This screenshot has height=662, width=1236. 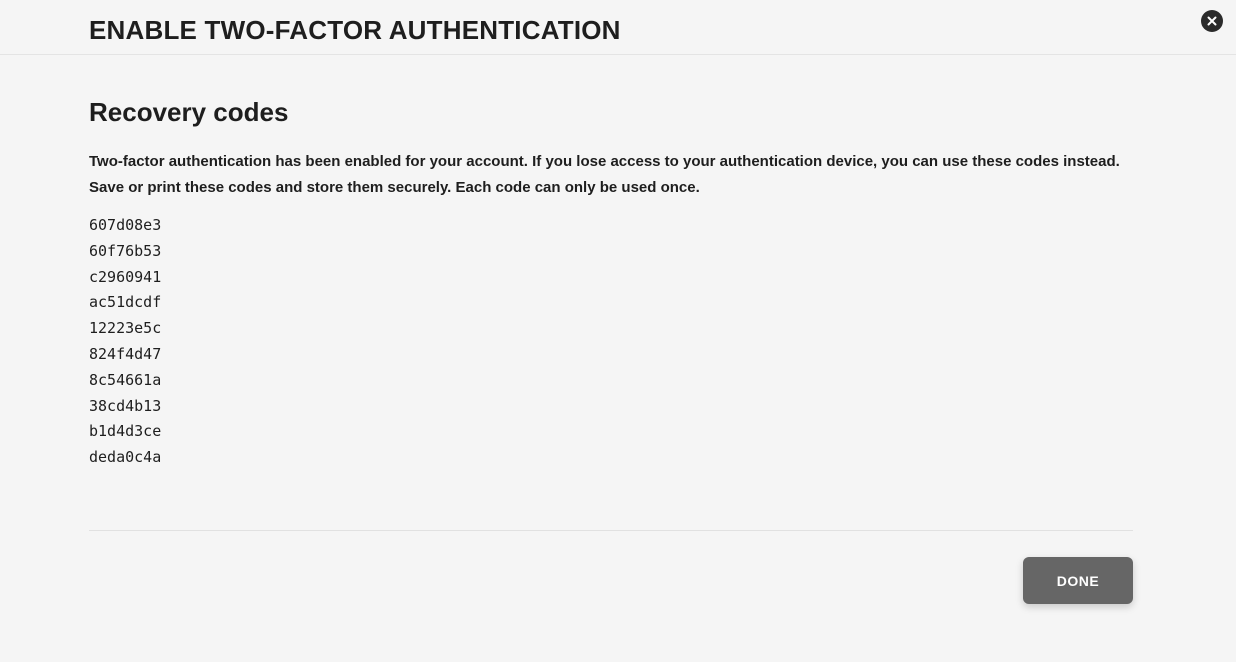 I want to click on close-button, so click(x=1212, y=21).